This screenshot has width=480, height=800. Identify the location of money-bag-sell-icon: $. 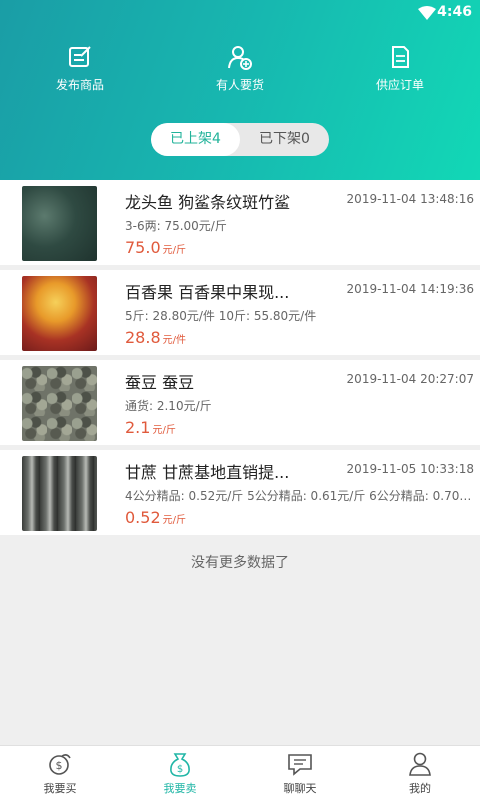
(180, 765).